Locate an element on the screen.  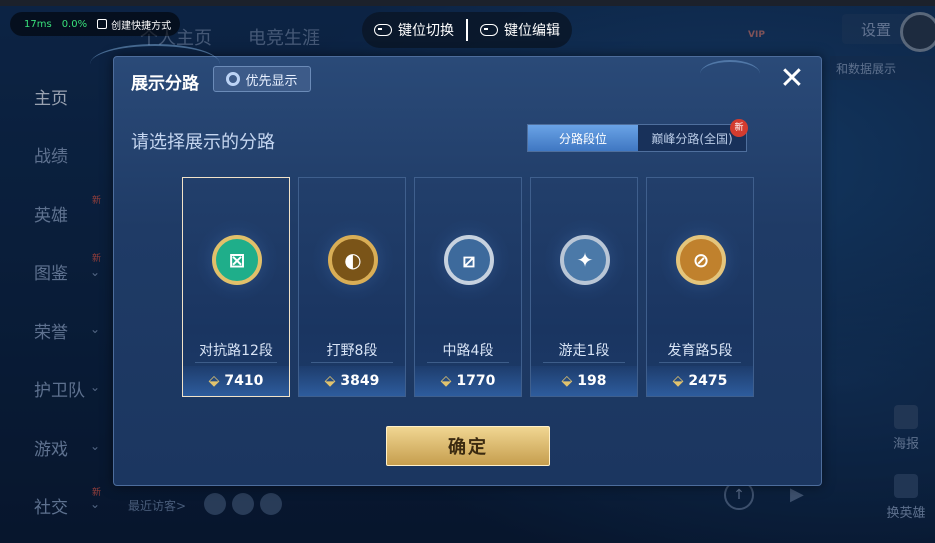
latency-value: 17ms is located at coordinates (38, 24).